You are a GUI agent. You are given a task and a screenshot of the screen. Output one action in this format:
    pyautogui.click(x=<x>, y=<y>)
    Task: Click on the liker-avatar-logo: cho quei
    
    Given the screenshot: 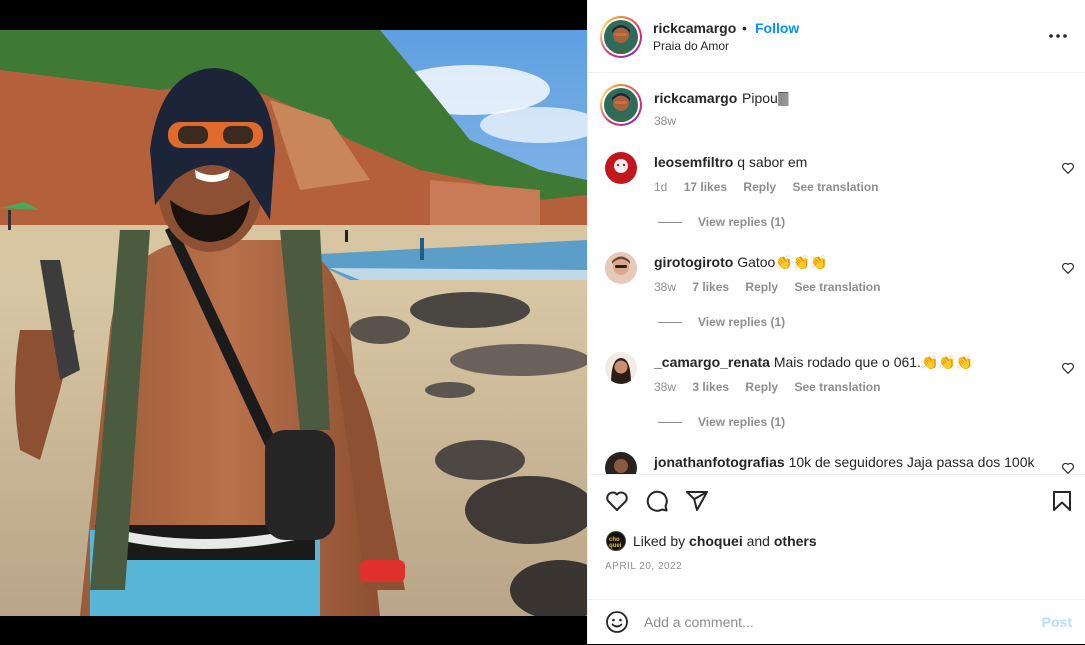 What is the action you would take?
    pyautogui.click(x=615, y=543)
    